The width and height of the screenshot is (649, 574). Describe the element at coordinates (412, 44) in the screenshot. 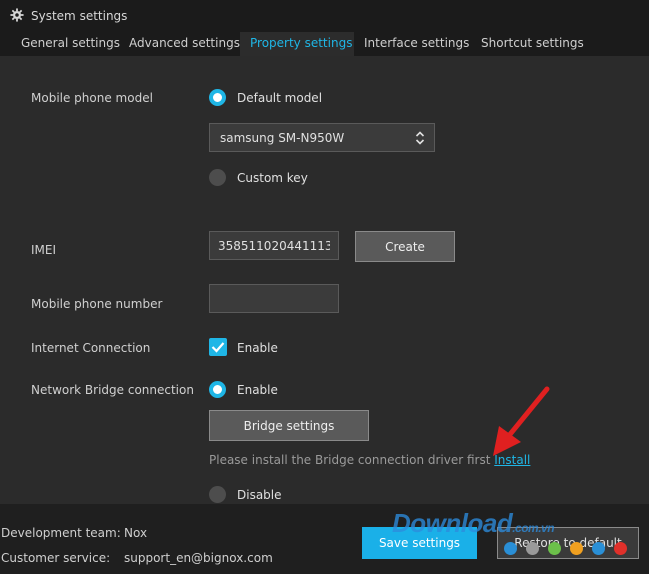

I see `tab-interface-settings: Interface settings` at that location.